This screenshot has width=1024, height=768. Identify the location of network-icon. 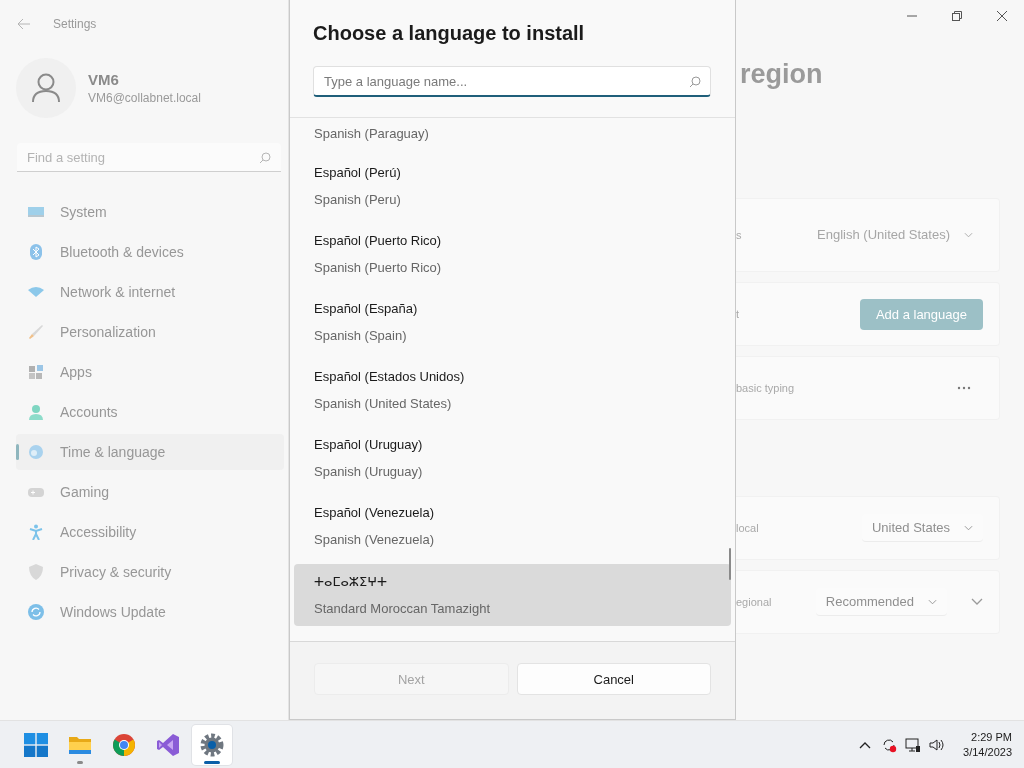
(913, 744).